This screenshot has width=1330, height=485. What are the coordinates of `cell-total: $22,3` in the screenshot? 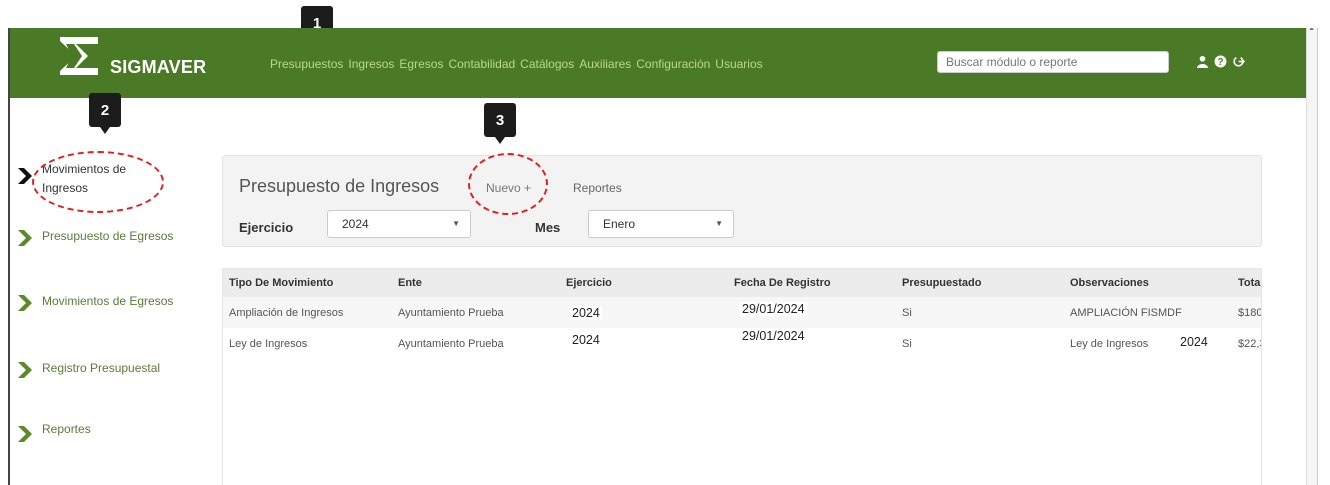 It's located at (1249, 344).